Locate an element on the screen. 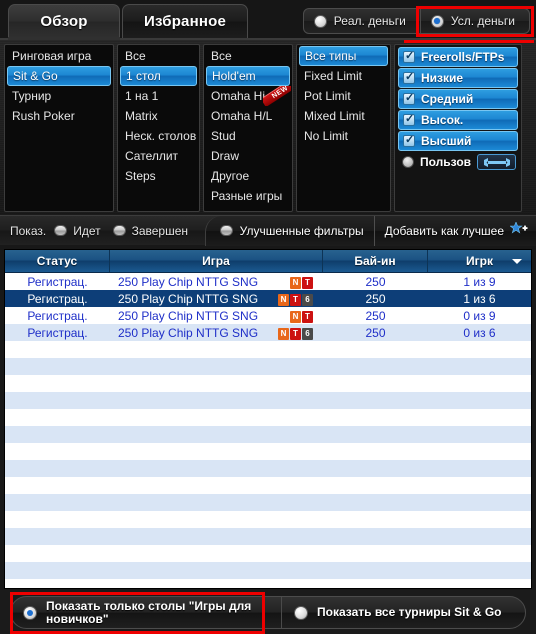 The image size is (536, 634). label: Статус is located at coordinates (57, 261).